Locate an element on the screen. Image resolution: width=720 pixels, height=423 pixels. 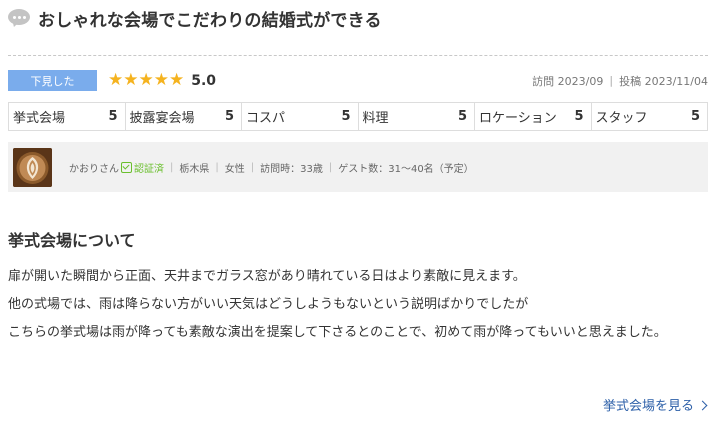
rating-label: ロケーション is located at coordinates (518, 118).